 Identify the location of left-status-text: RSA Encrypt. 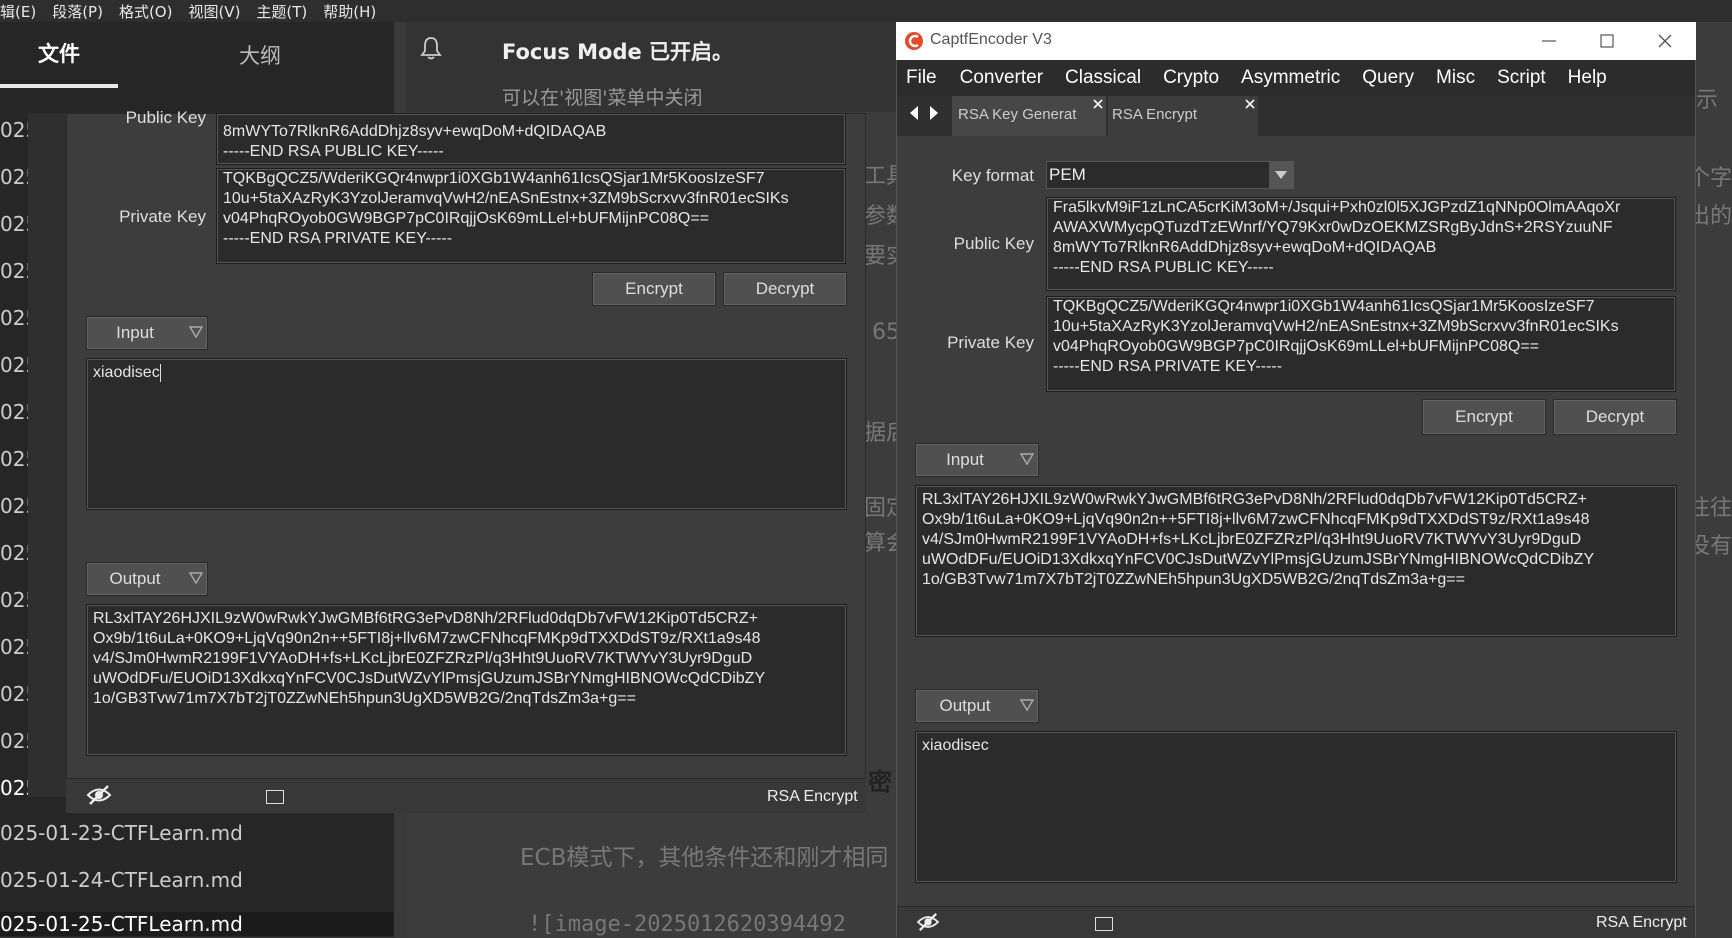
(812, 796).